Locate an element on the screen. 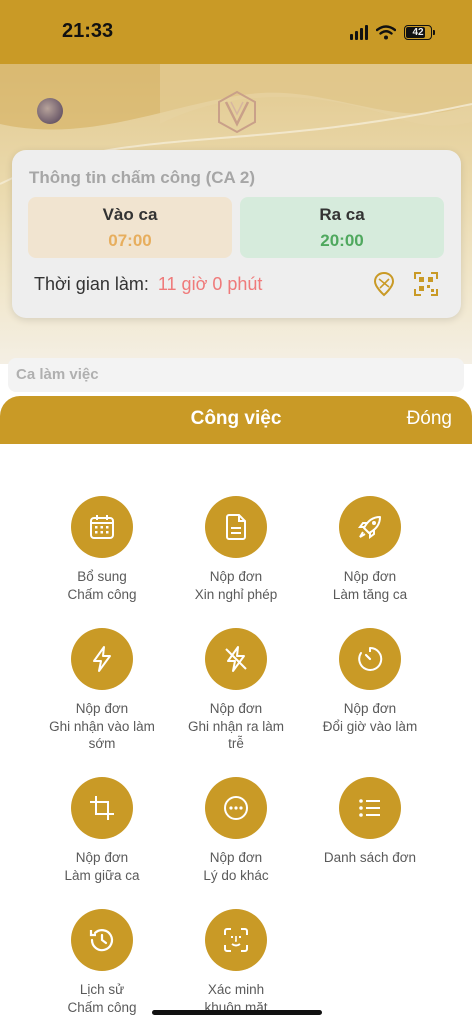  tile-label-line: sớm is located at coordinates (102, 743).